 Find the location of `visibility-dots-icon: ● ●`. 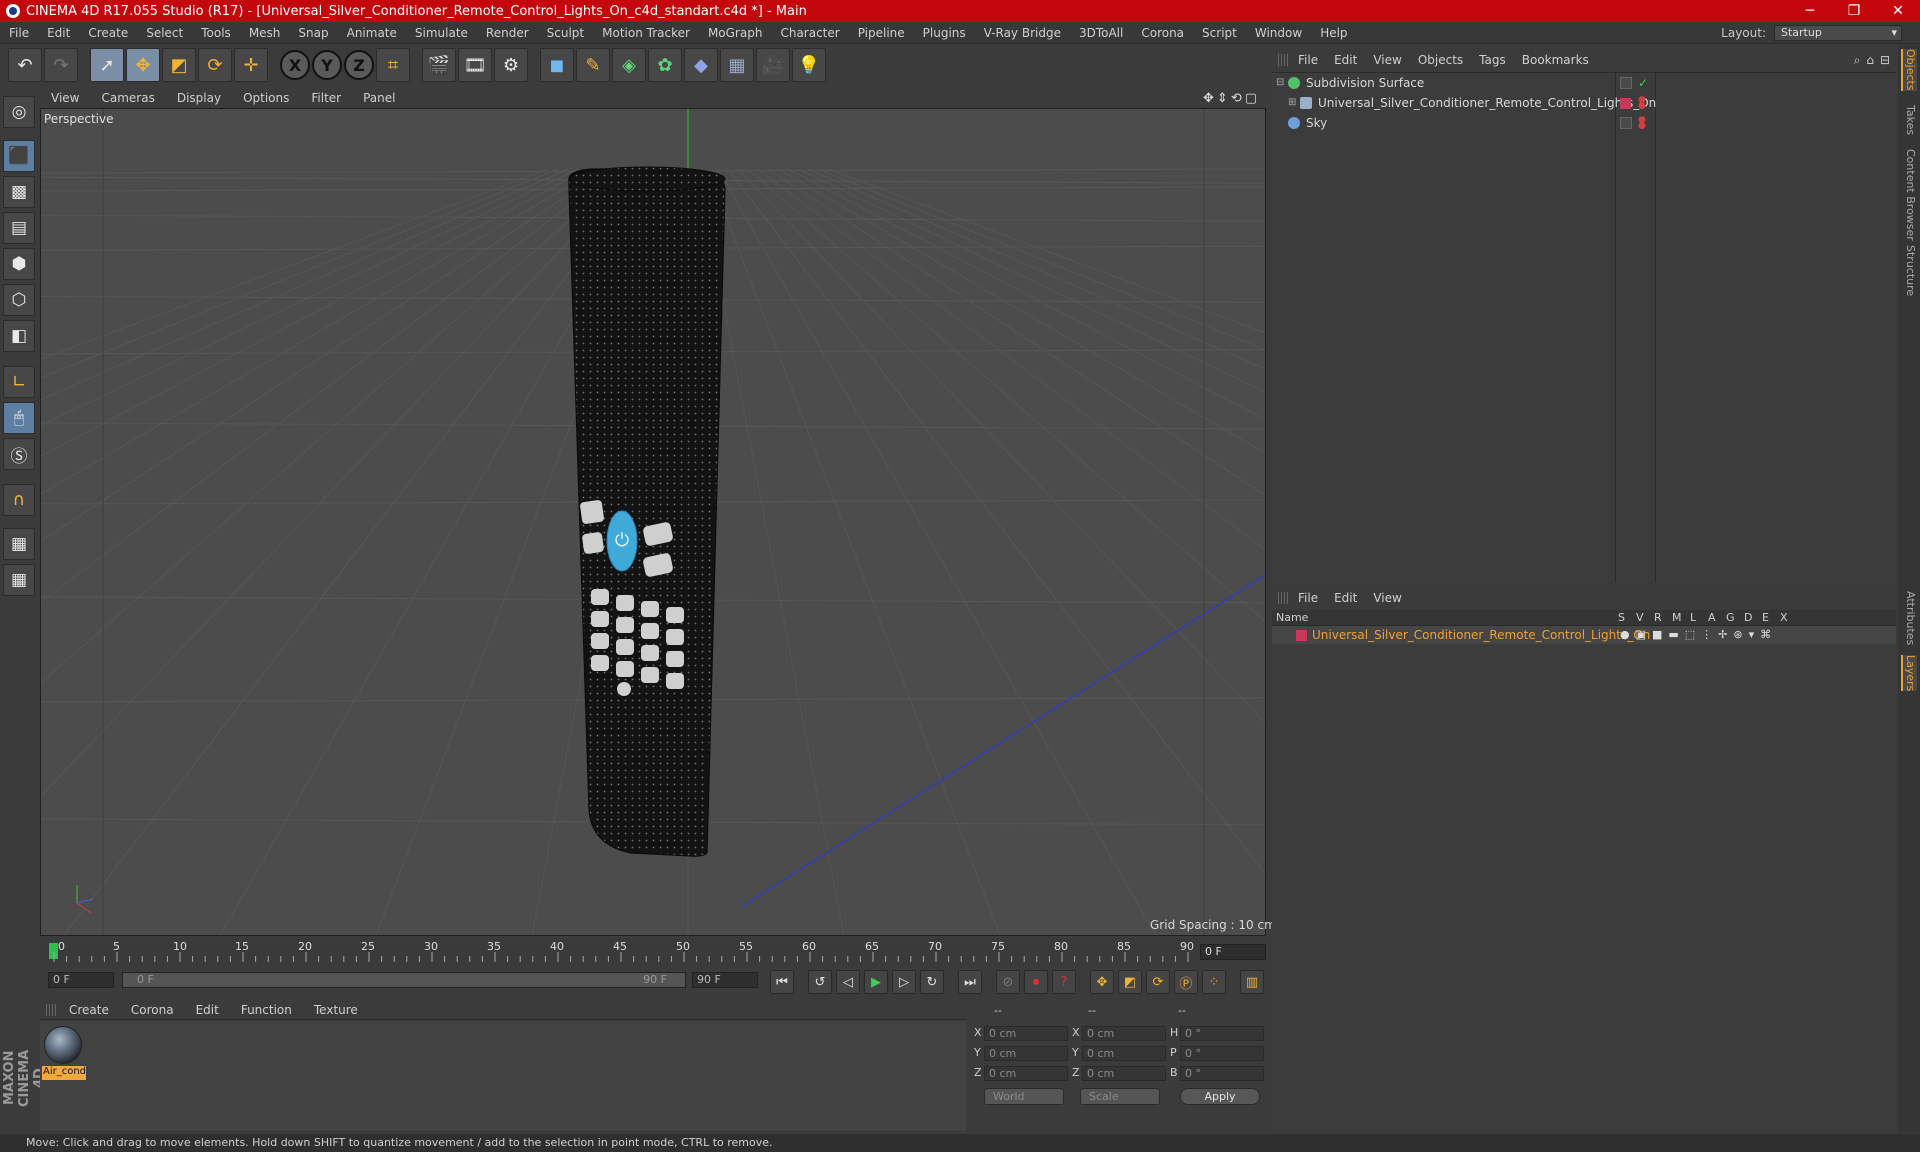

visibility-dots-icon: ● ● is located at coordinates (1642, 103).